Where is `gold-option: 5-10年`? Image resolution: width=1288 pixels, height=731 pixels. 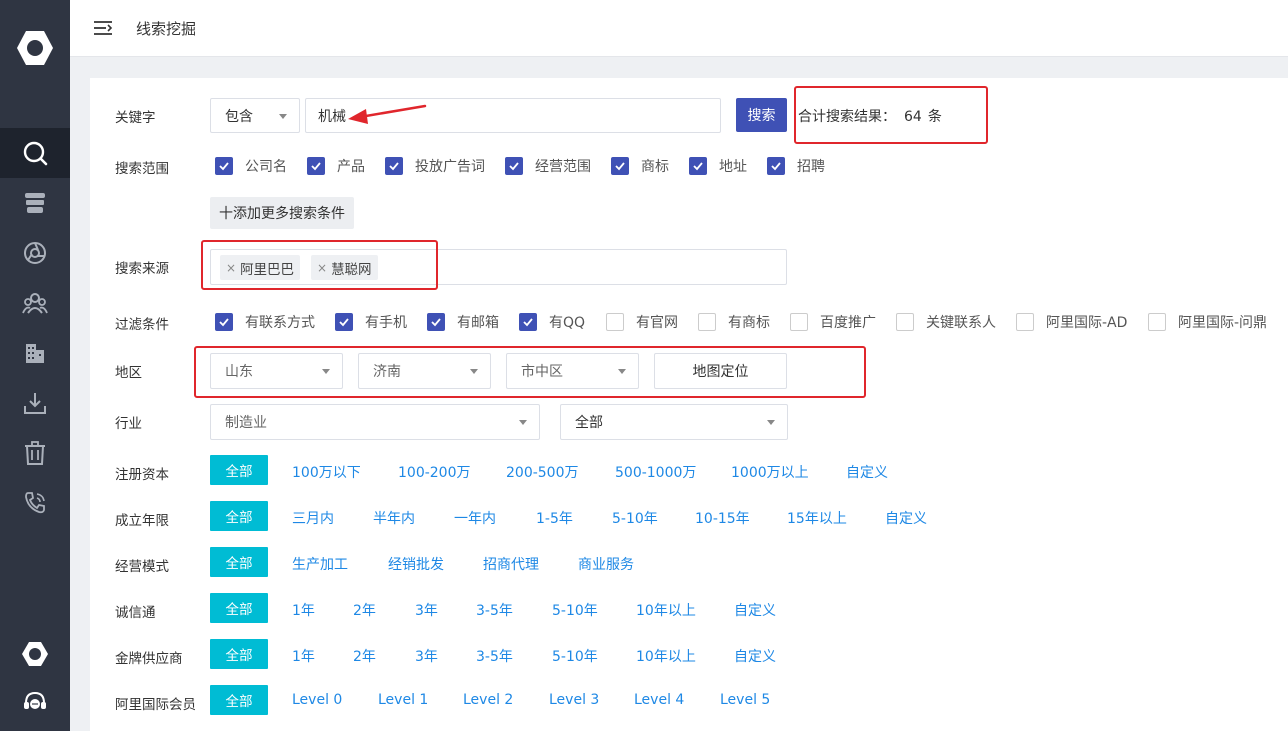 gold-option: 5-10年 is located at coordinates (575, 656).